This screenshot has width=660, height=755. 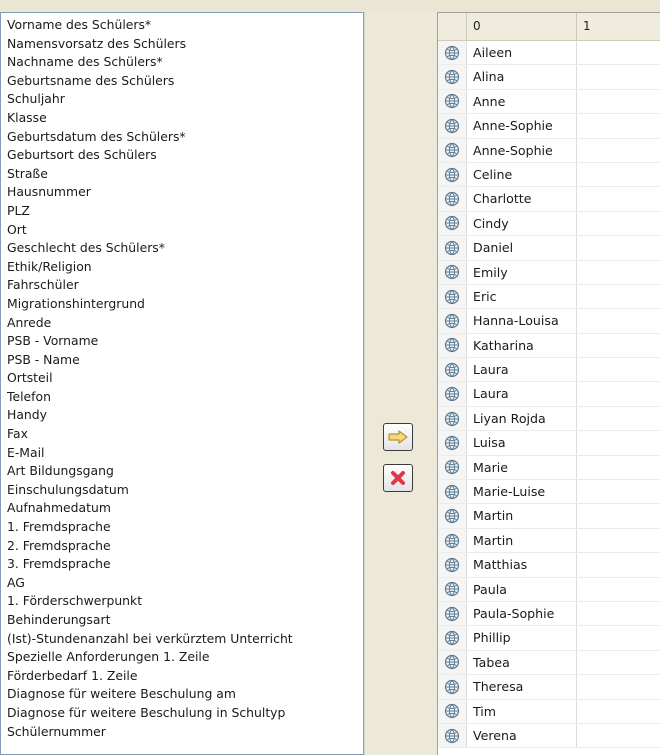 I want to click on table-row: Paula, so click(x=549, y=589).